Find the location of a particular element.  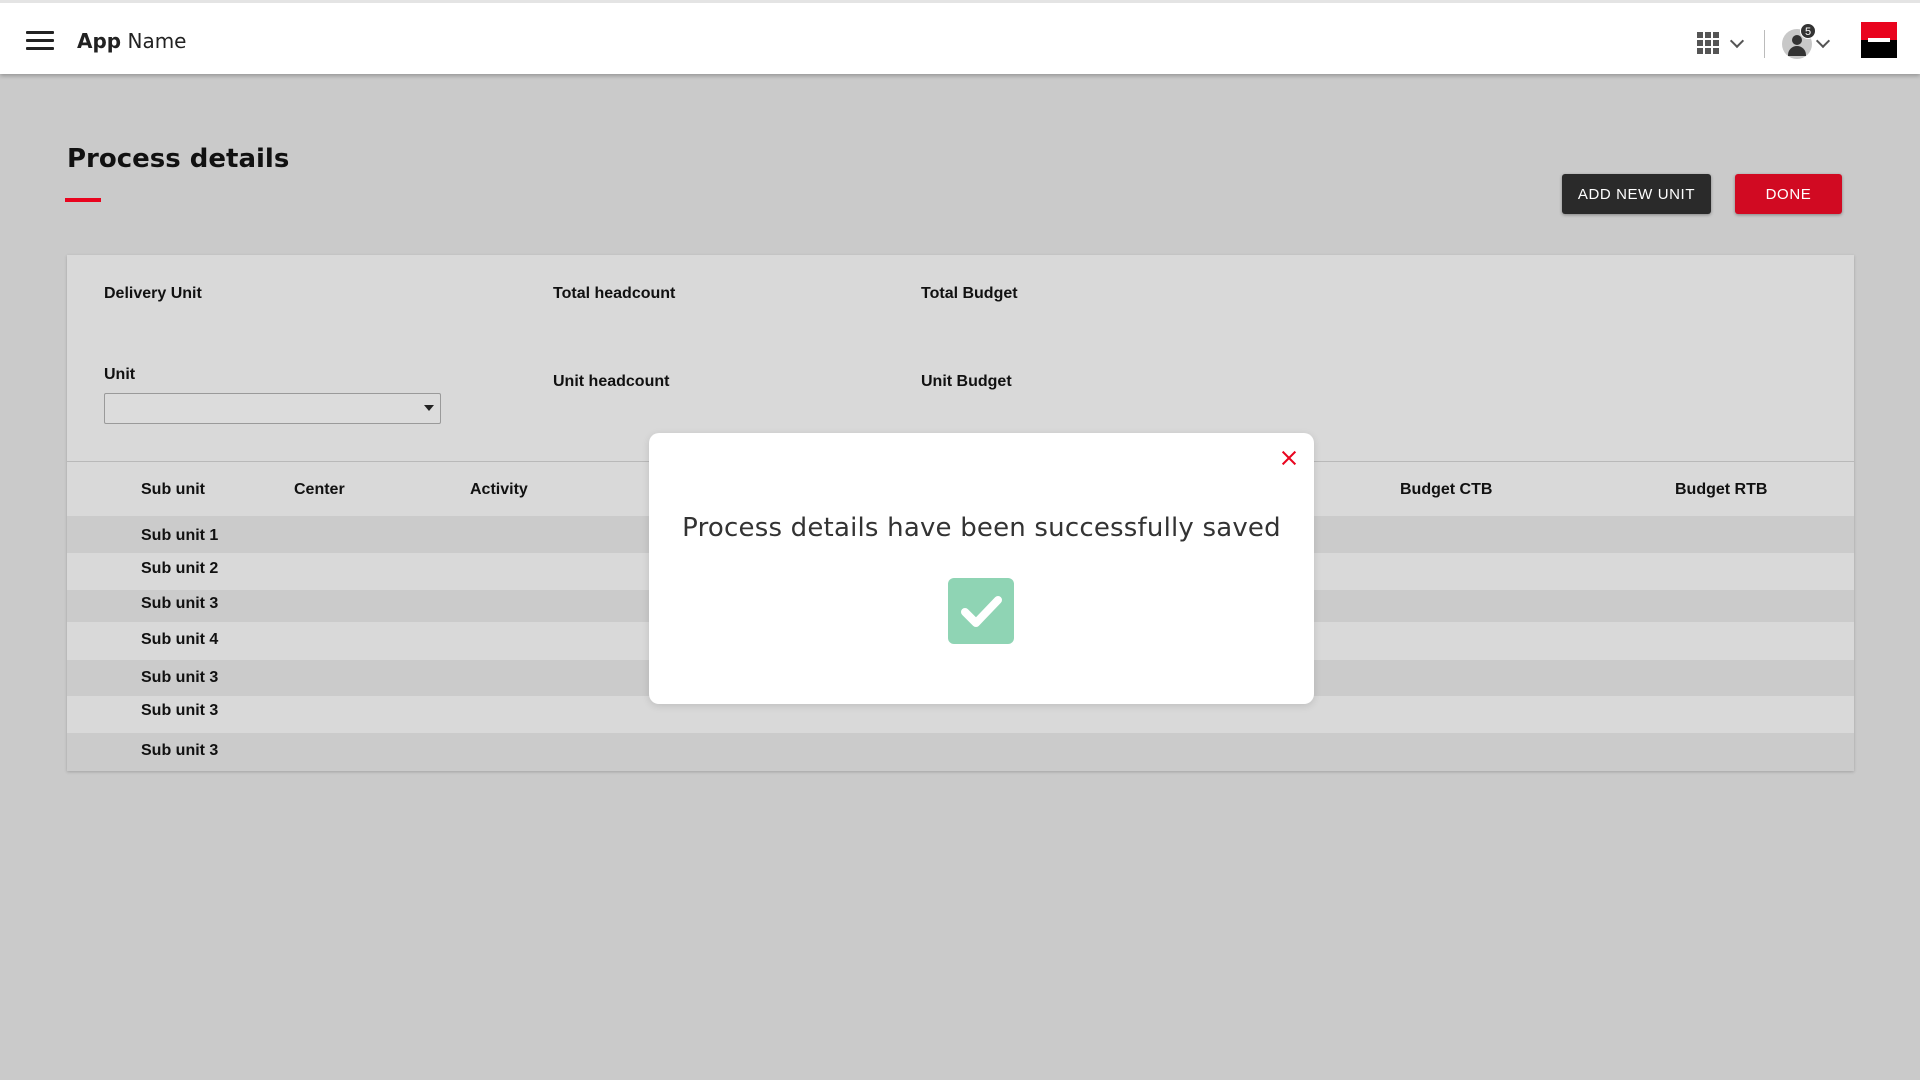

sub-unit-cell: Sub unit 4 is located at coordinates (180, 639).